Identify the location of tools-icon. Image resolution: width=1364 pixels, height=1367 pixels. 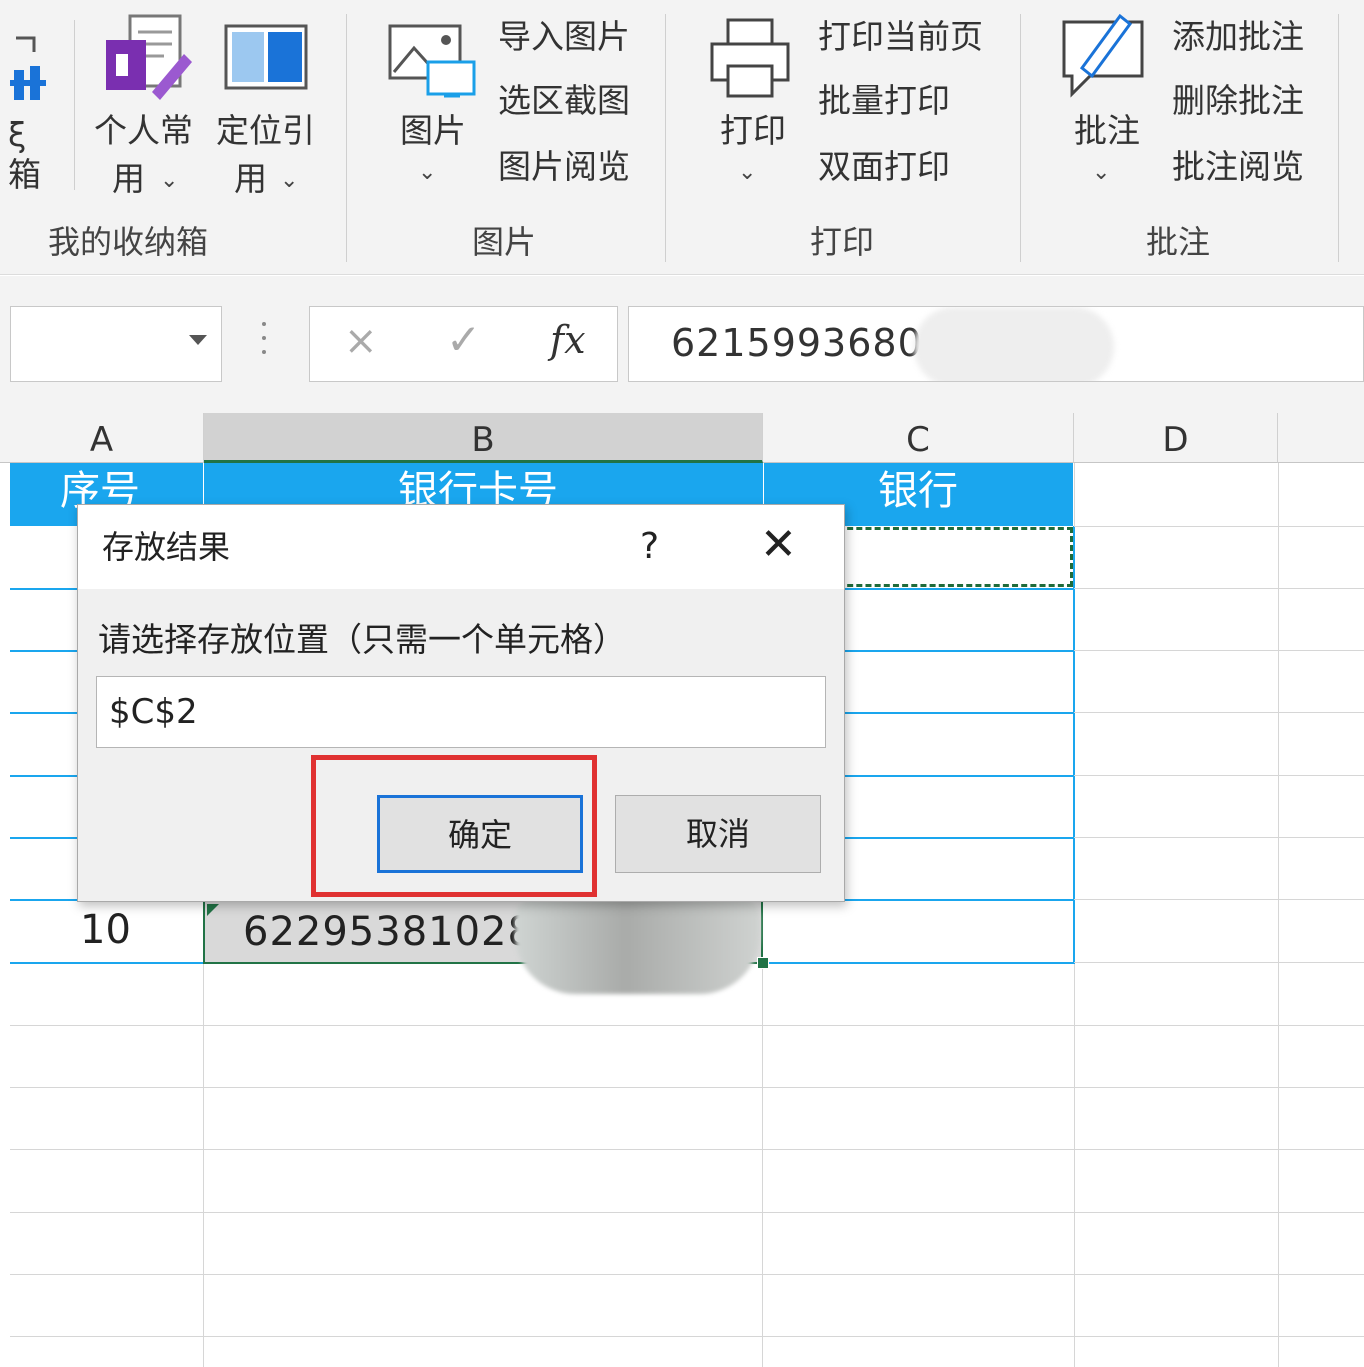
(28, 68).